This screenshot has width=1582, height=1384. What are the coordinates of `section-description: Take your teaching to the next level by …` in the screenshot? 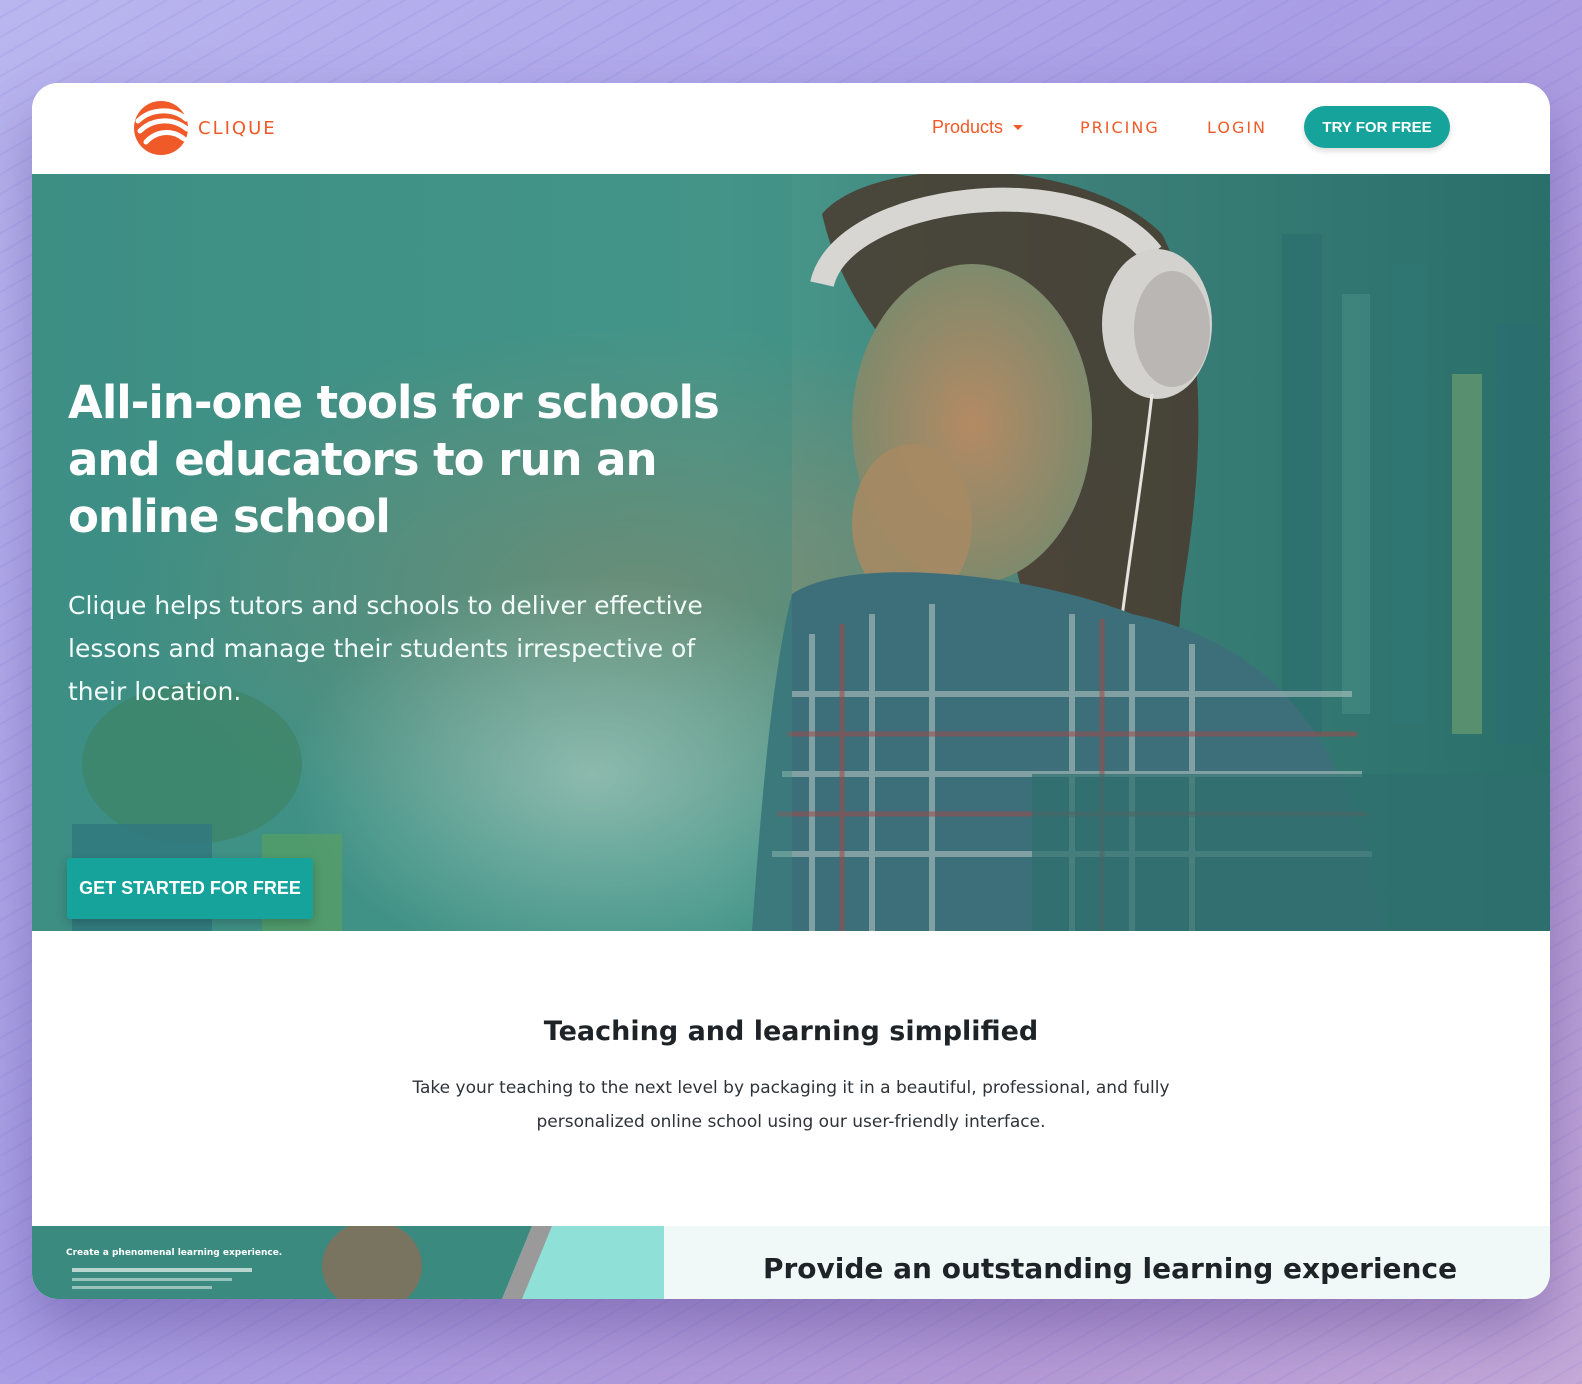 It's located at (791, 1105).